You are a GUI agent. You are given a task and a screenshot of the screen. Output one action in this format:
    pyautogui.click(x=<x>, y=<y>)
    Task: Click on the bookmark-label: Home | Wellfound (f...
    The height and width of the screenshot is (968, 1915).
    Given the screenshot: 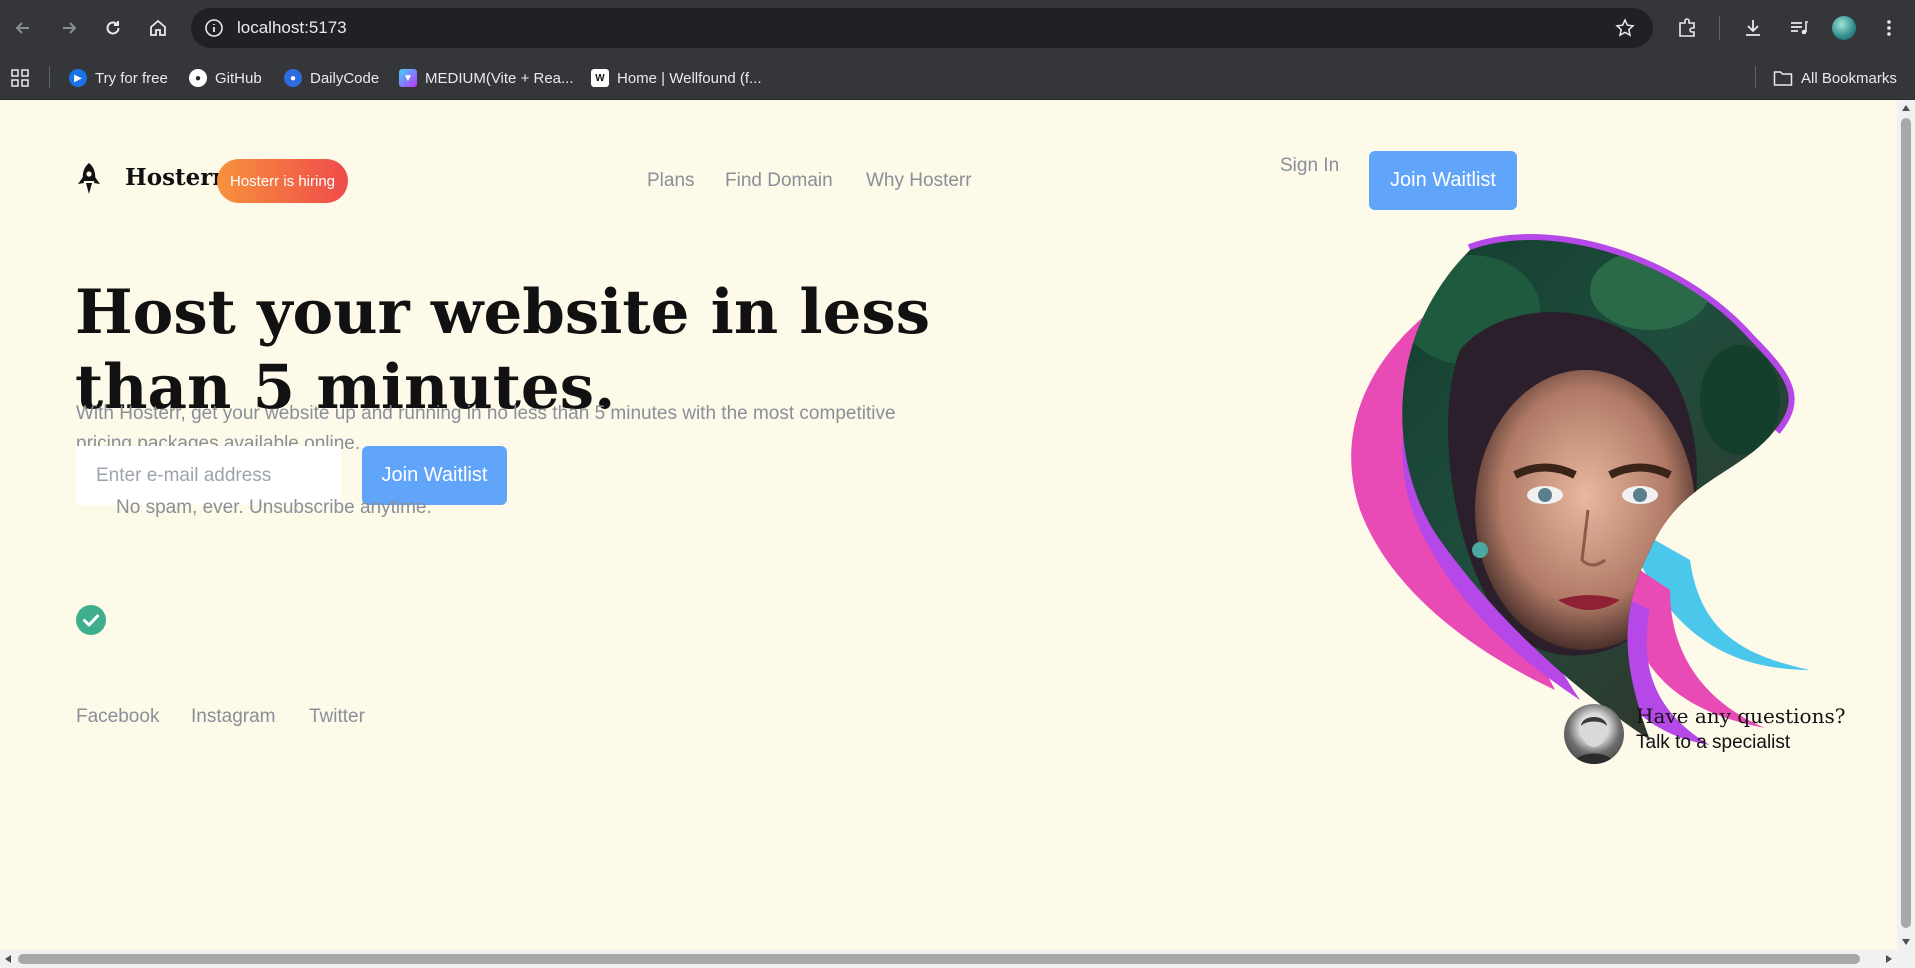 What is the action you would take?
    pyautogui.click(x=689, y=78)
    